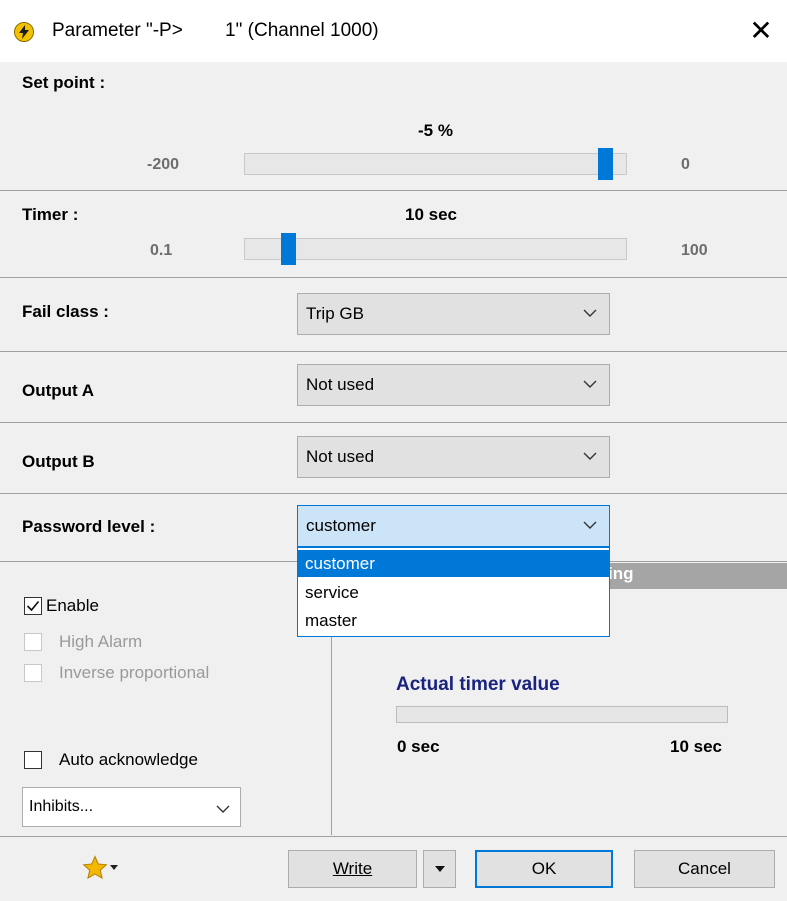  I want to click on window-title: Parameter "-P> 1" (Channel 1000), so click(215, 30).